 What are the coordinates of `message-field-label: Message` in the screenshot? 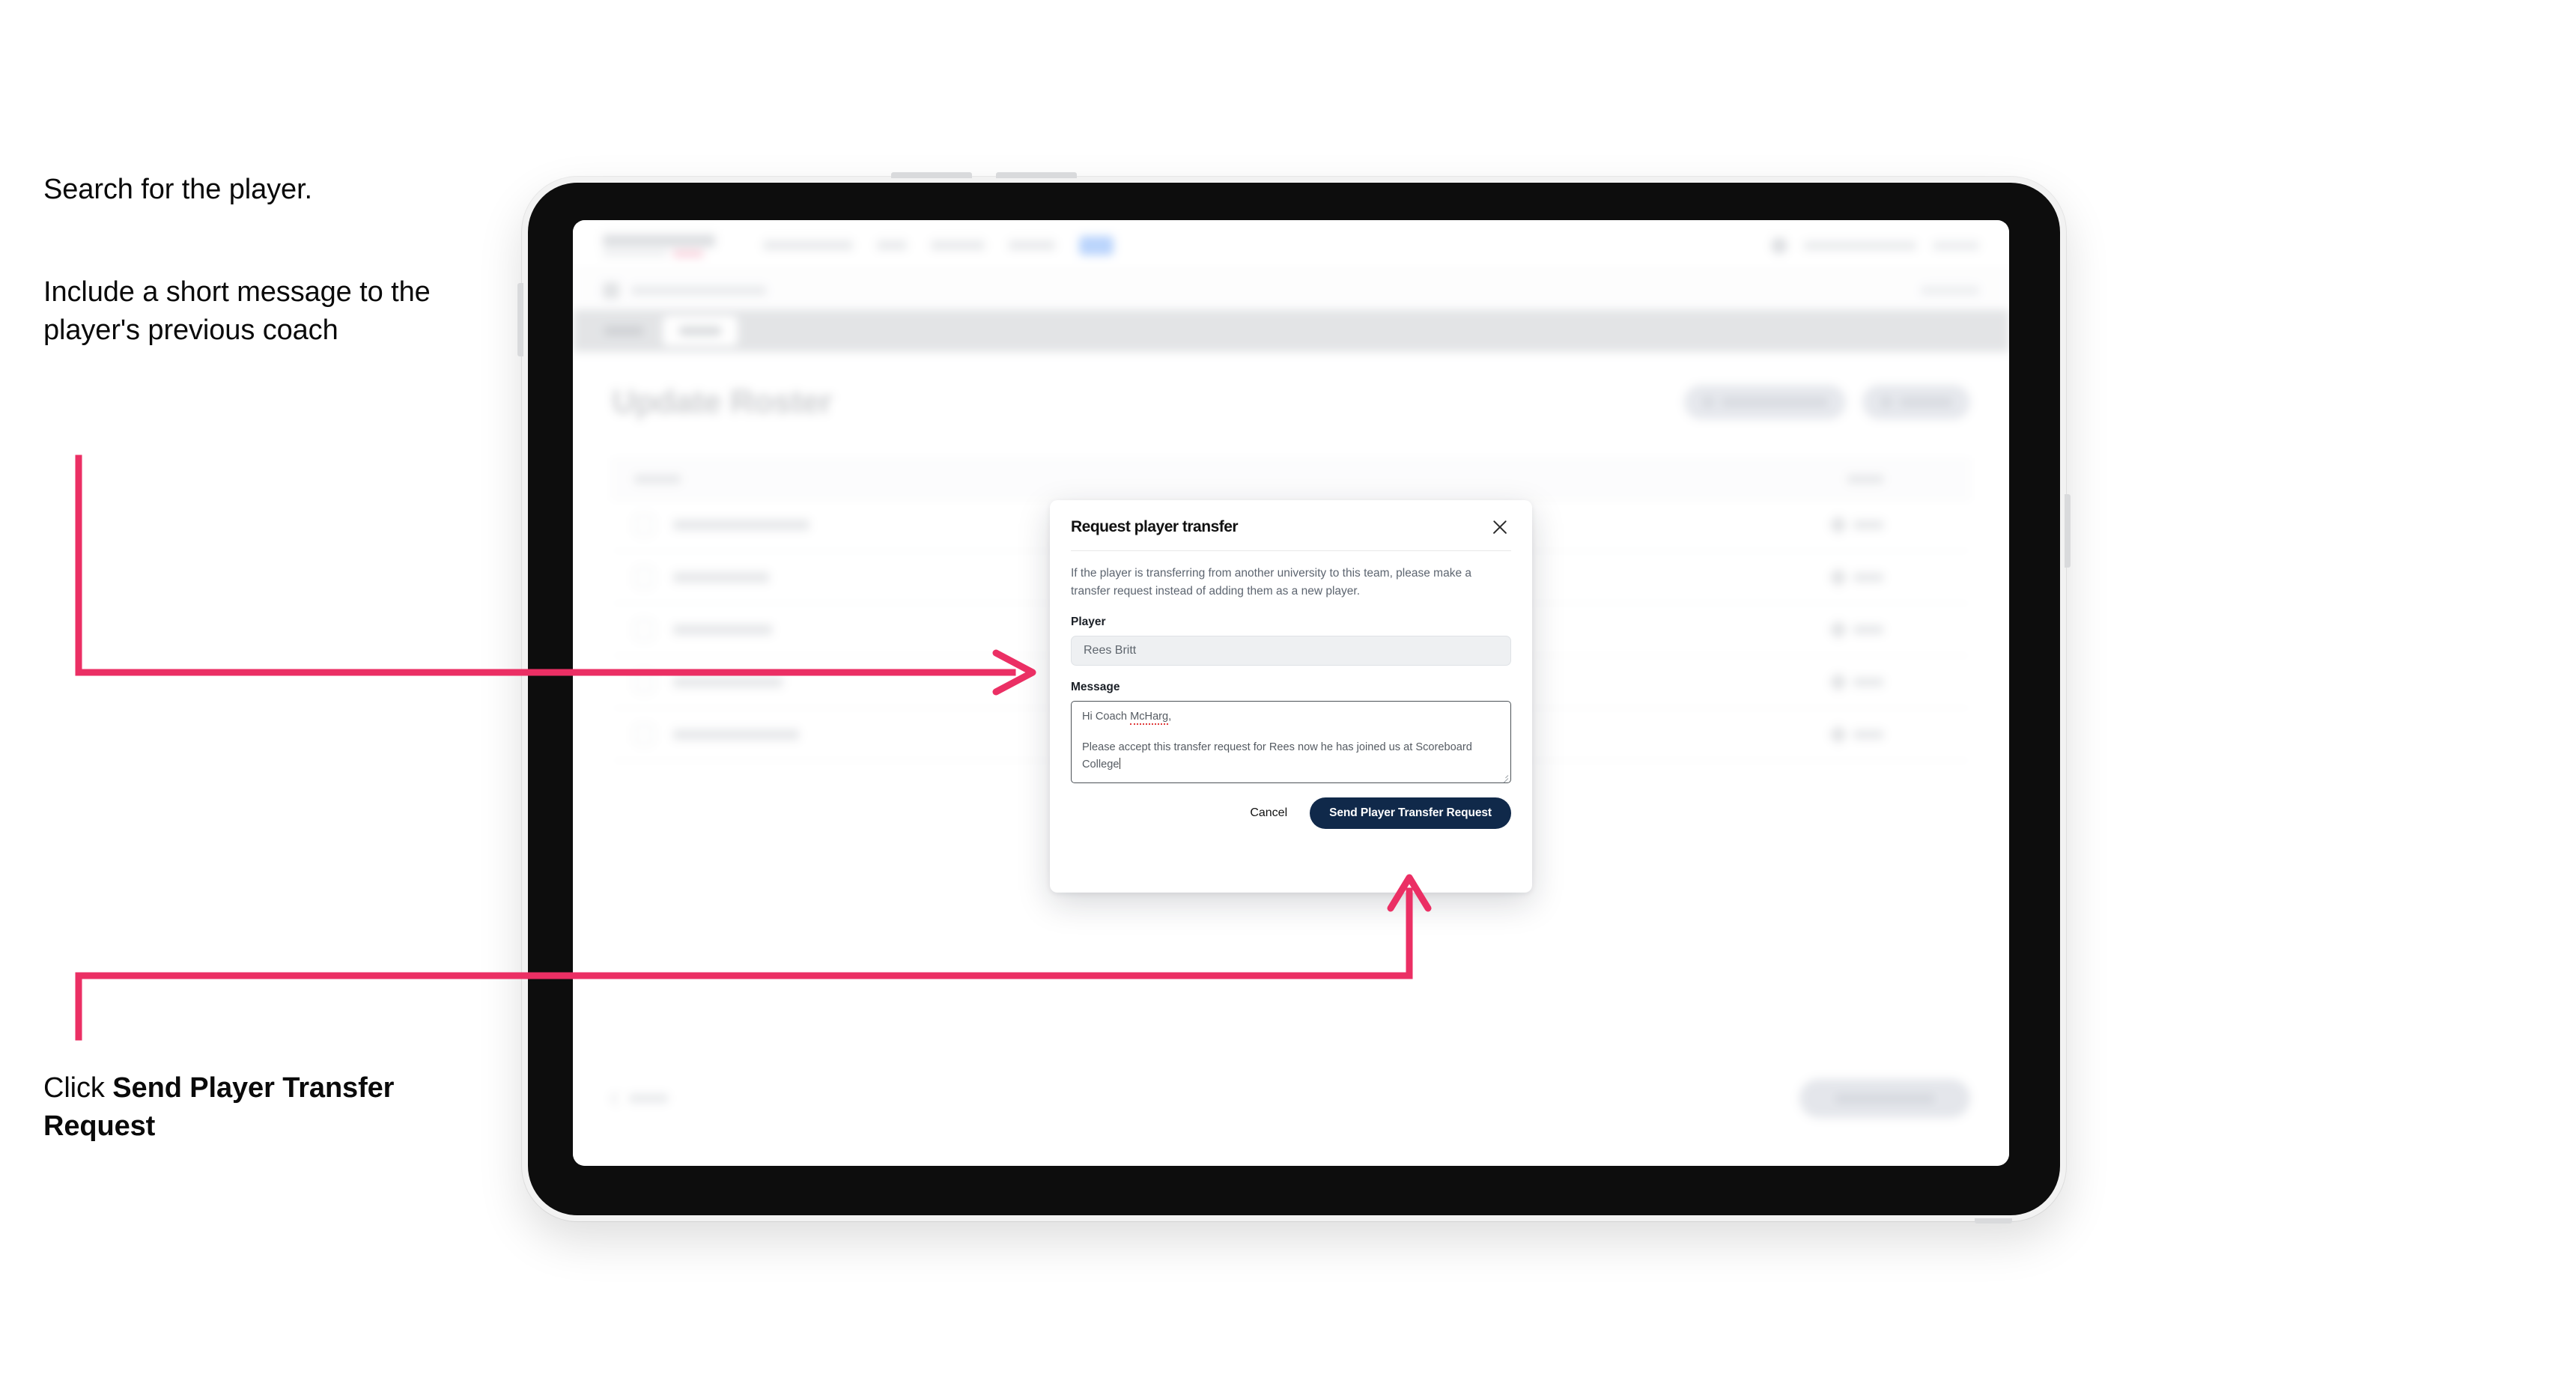 It's located at (1095, 687).